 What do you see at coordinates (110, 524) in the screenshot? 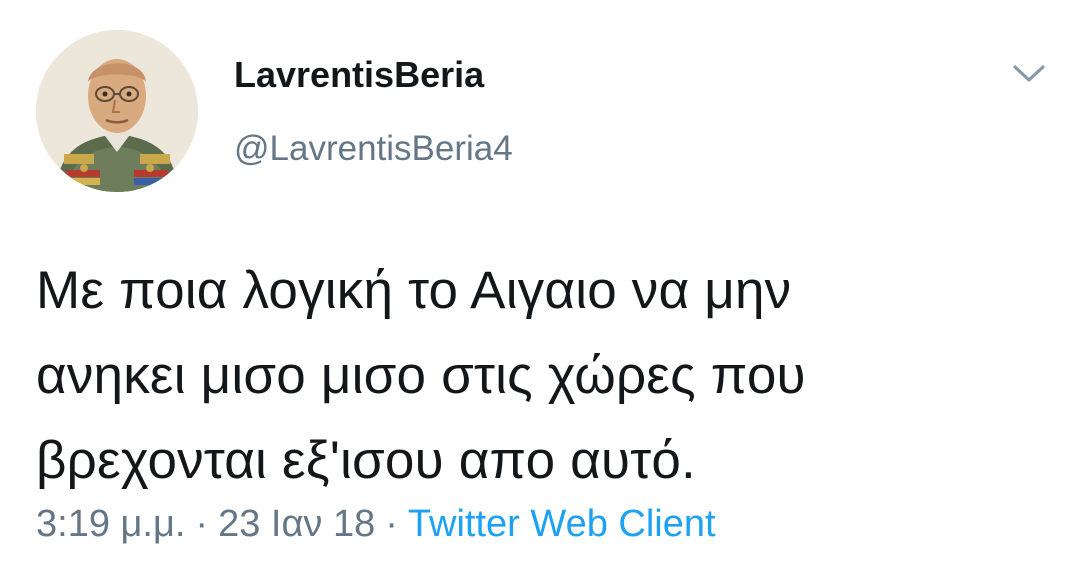
I see `tweet-time: 3:19 μ.μ.` at bounding box center [110, 524].